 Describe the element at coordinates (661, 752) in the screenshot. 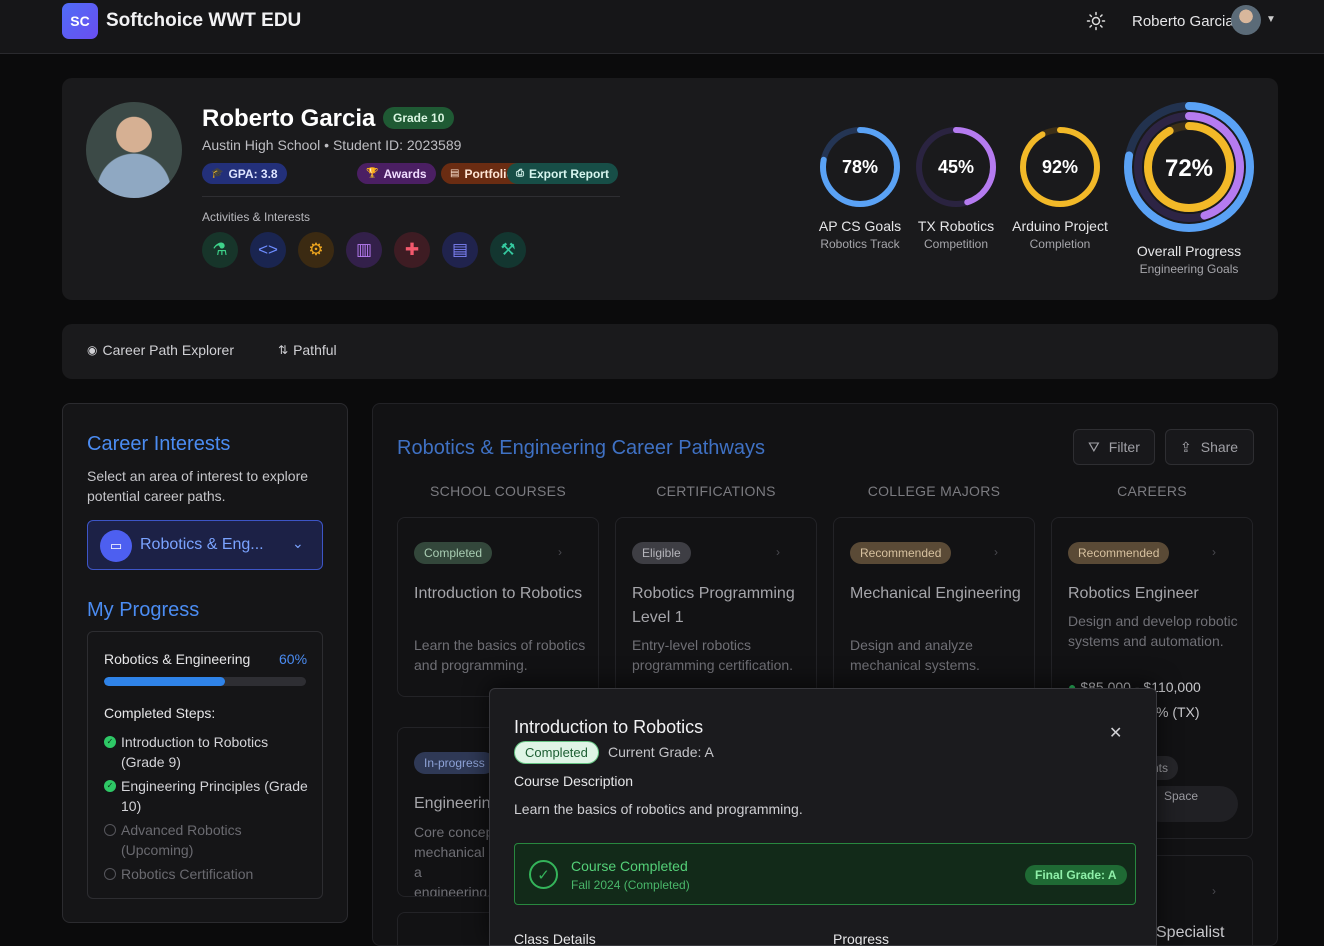

I see `current-grade: Current Grade: A` at that location.